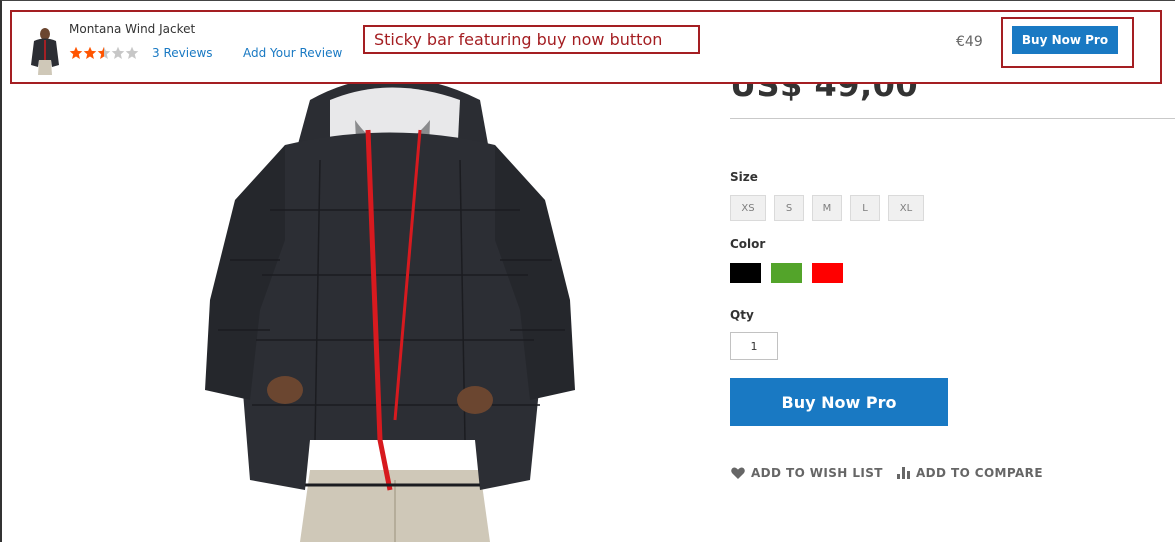  Describe the element at coordinates (906, 208) in the screenshot. I see `size-option-xl: XL` at that location.